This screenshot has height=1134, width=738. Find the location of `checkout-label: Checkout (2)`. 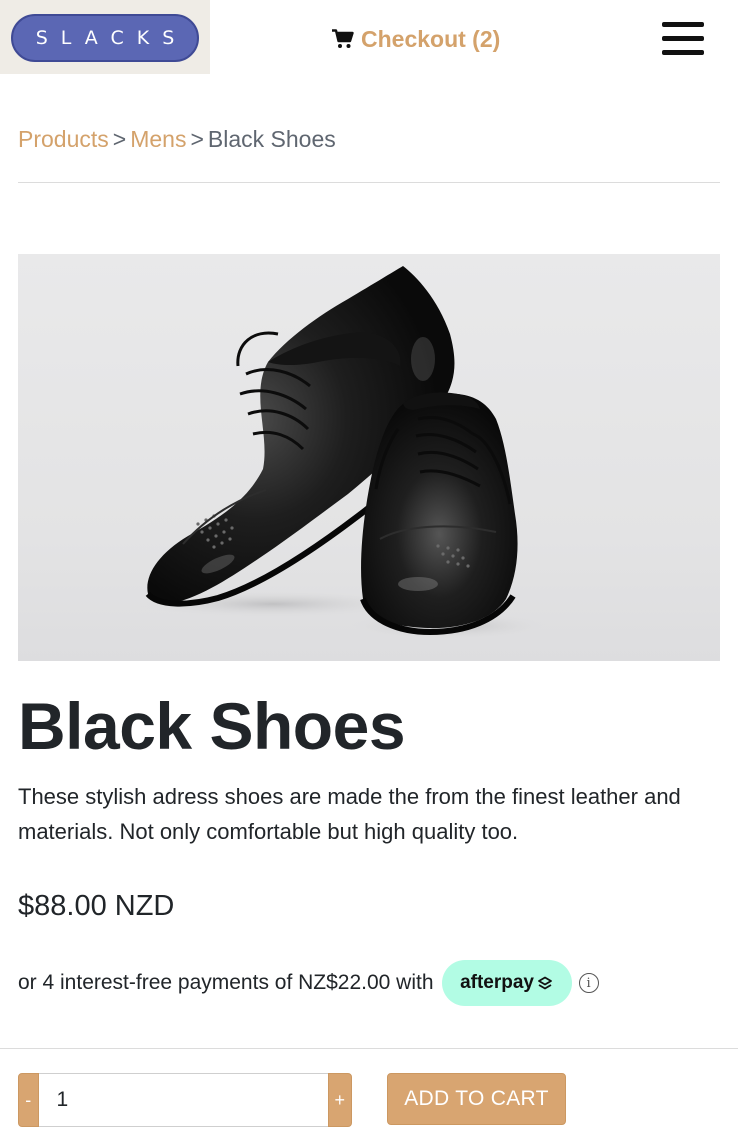

checkout-label: Checkout (2) is located at coordinates (431, 38).